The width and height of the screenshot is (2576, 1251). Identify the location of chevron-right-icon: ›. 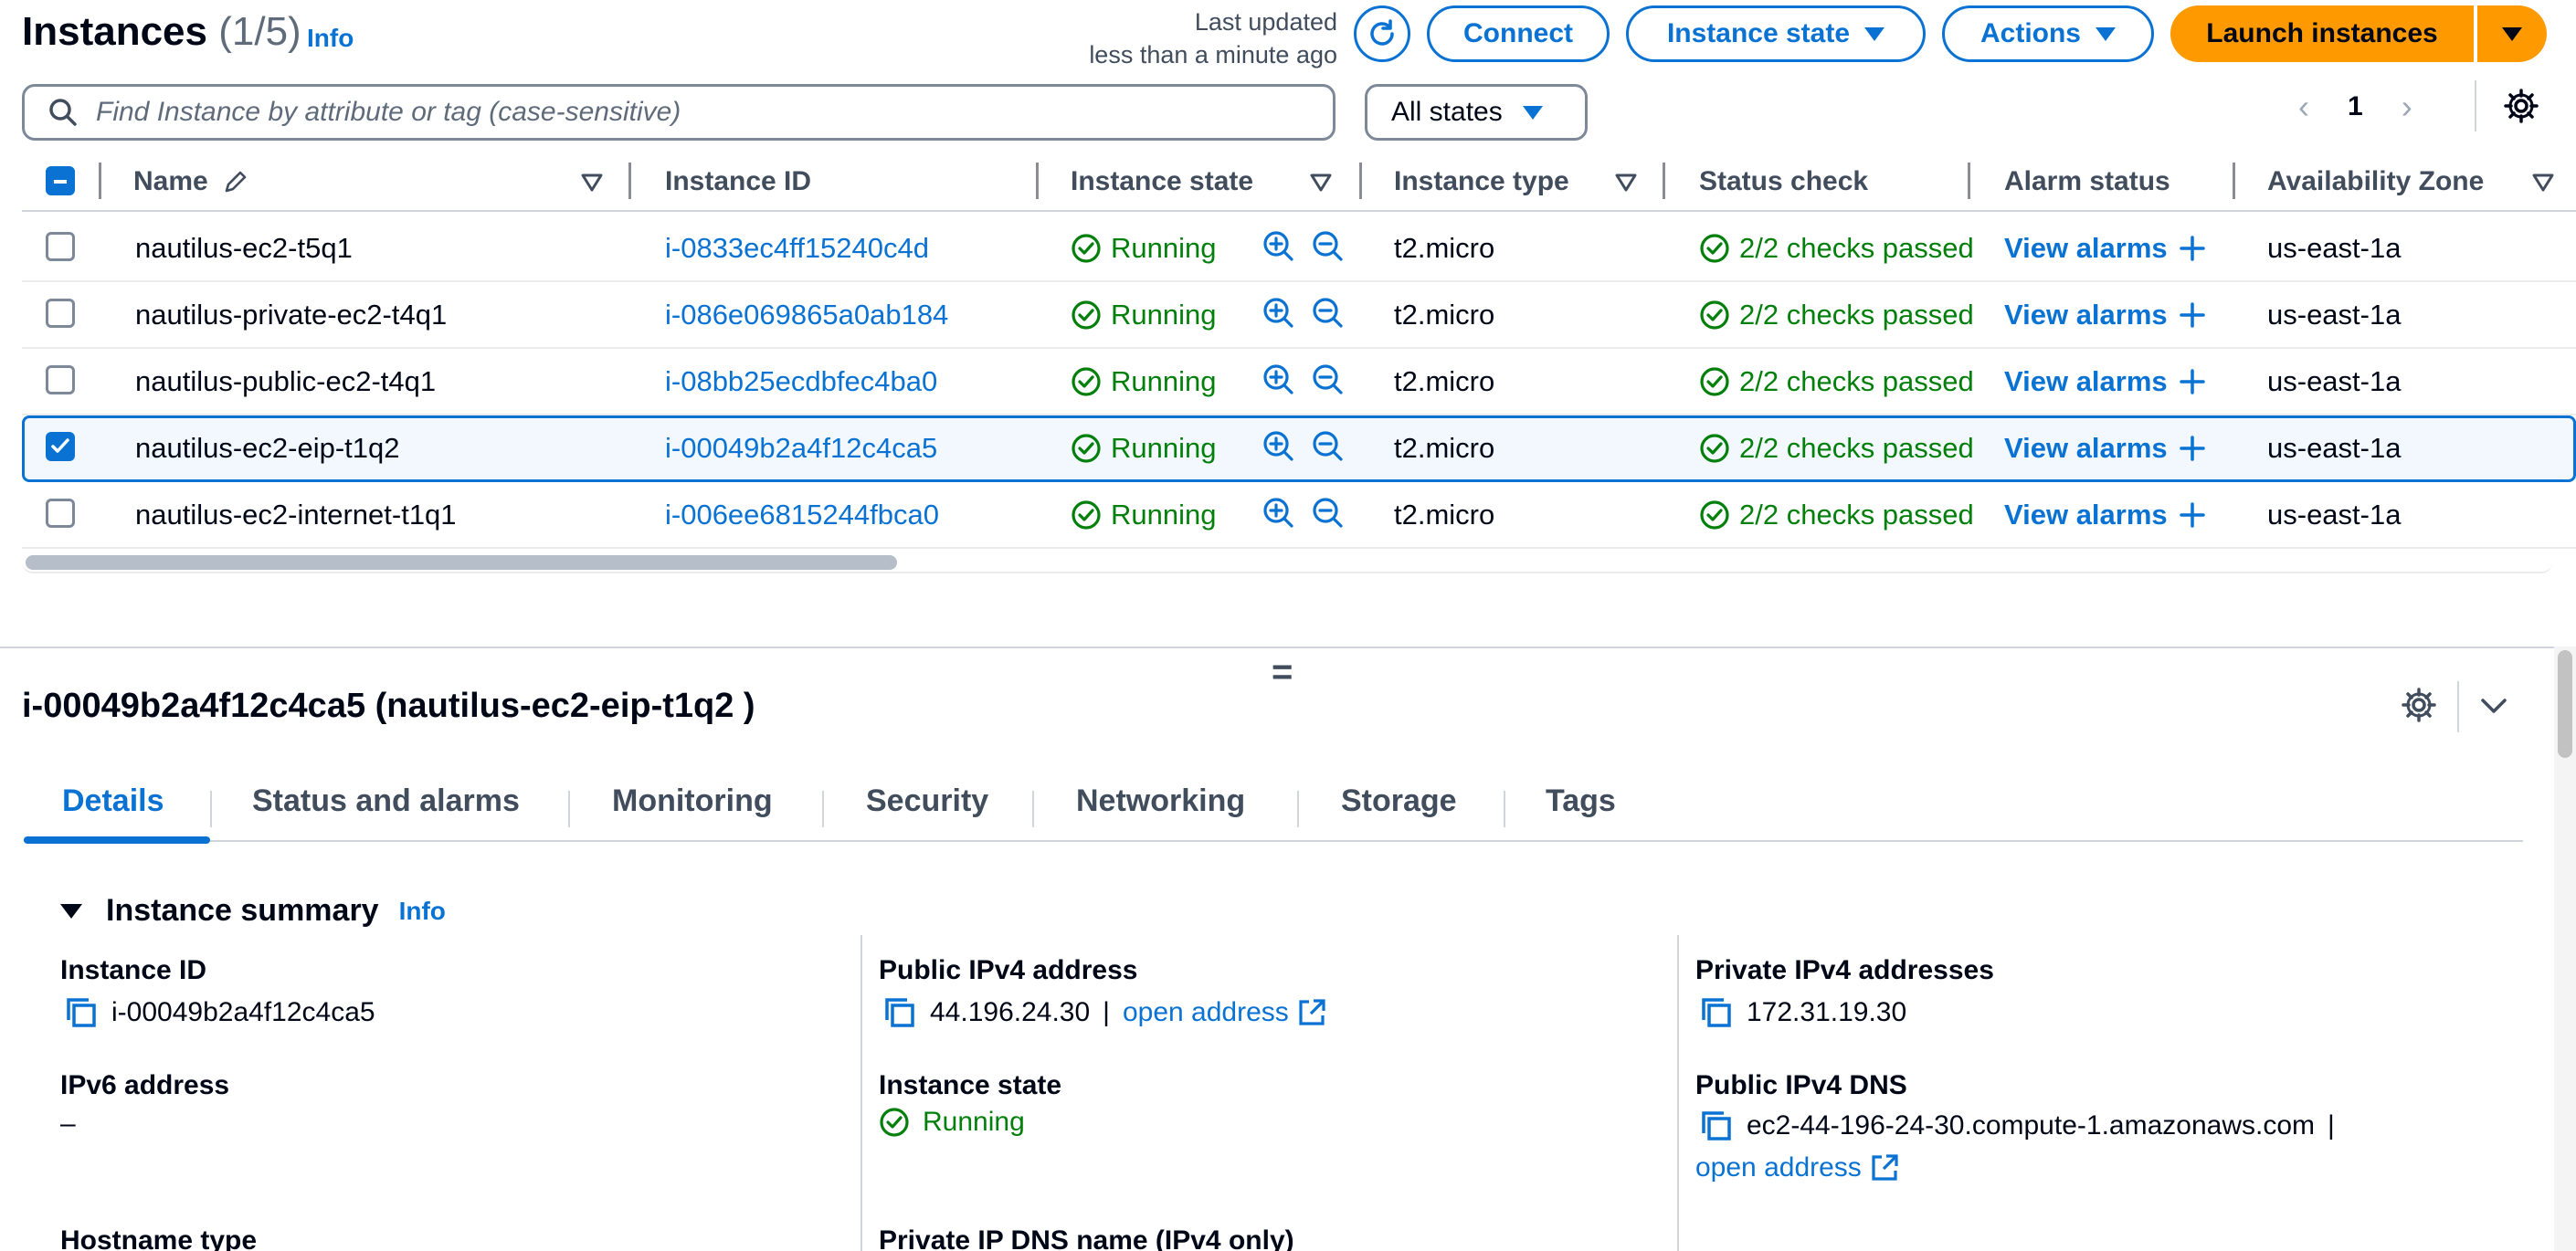
(2407, 107).